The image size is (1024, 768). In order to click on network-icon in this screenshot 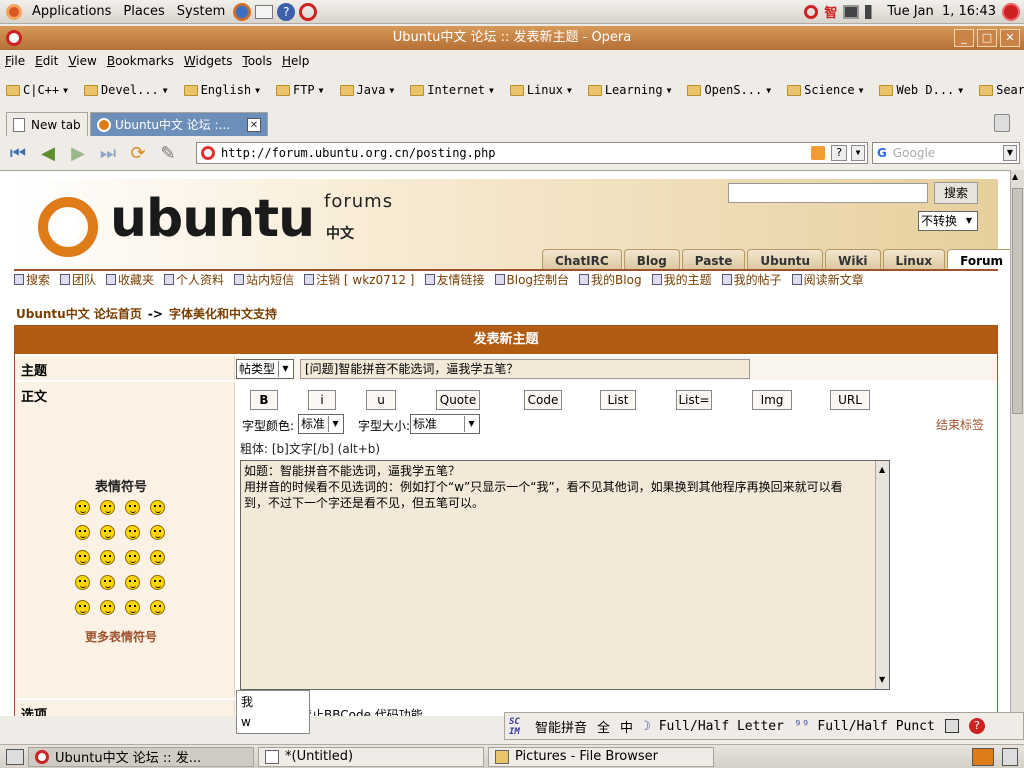, I will do `click(851, 11)`.